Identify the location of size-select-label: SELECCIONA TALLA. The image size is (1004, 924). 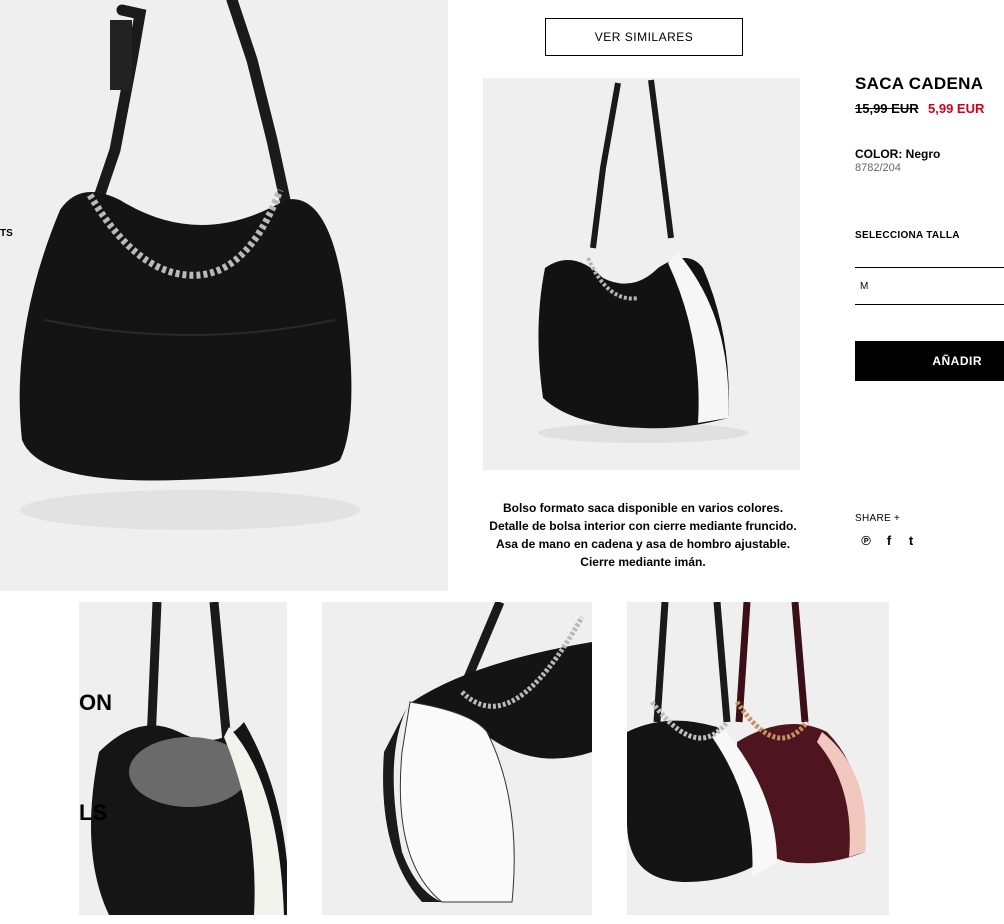
(907, 235).